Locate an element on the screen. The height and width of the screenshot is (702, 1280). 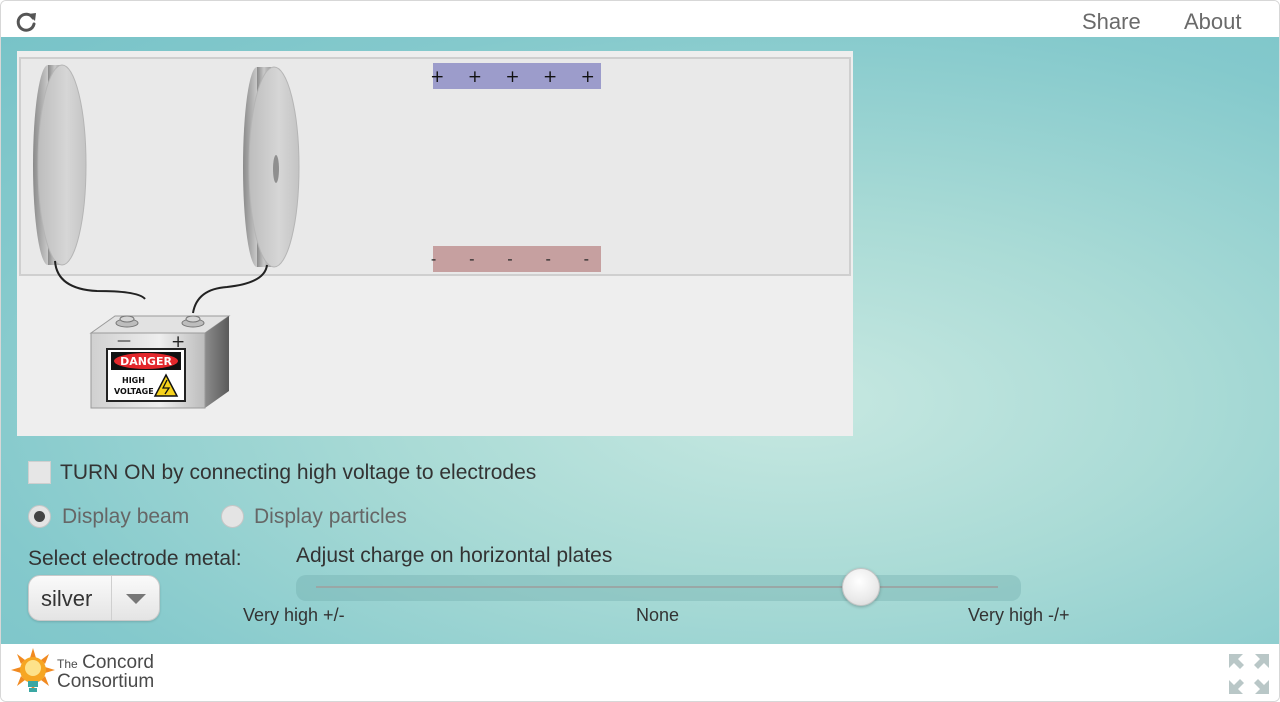
radio-selected-dot is located at coordinates (39, 516).